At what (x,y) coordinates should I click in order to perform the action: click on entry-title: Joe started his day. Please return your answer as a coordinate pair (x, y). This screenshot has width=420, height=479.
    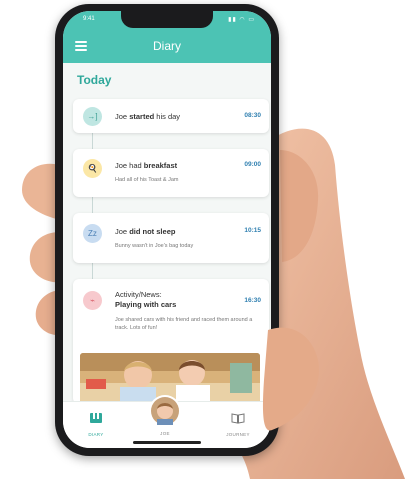
    Looking at the image, I should click on (148, 116).